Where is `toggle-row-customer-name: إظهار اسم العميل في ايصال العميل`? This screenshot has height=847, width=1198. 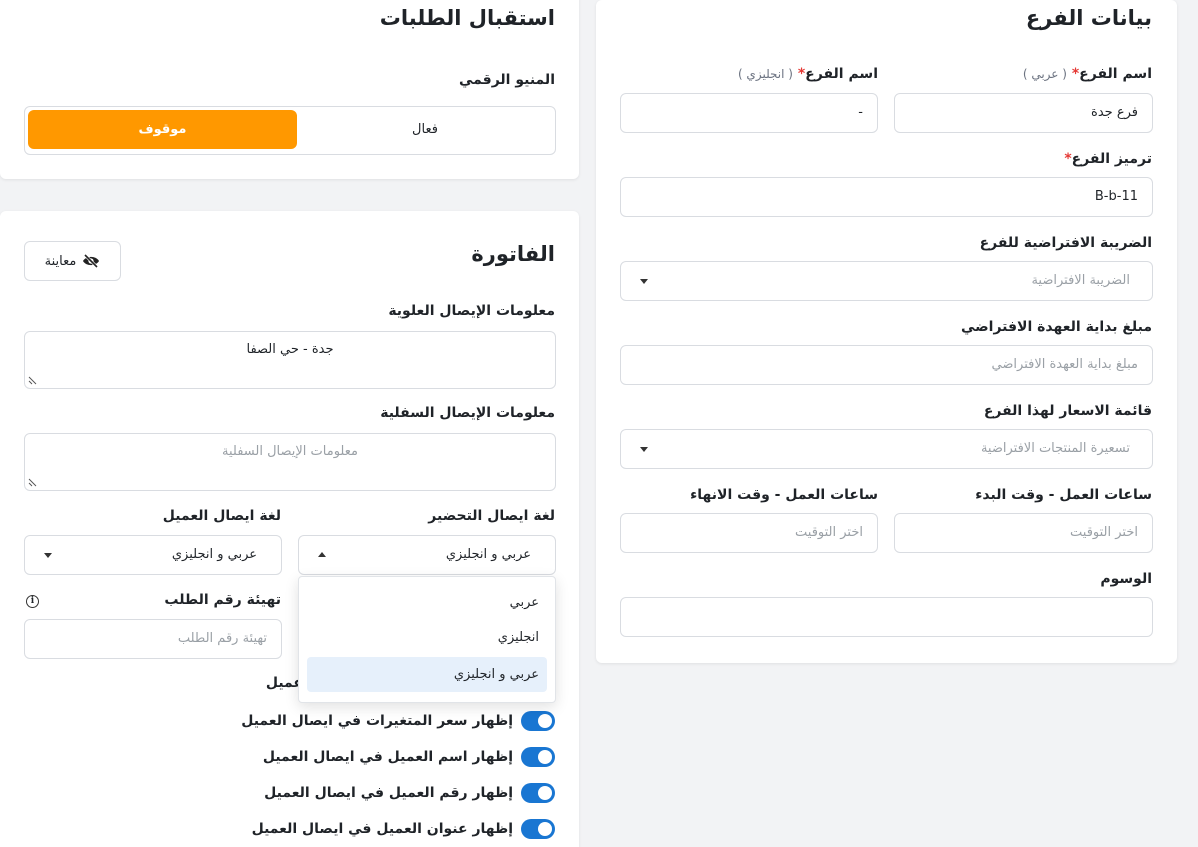
toggle-row-customer-name: إظهار اسم العميل في ايصال العميل is located at coordinates (409, 757).